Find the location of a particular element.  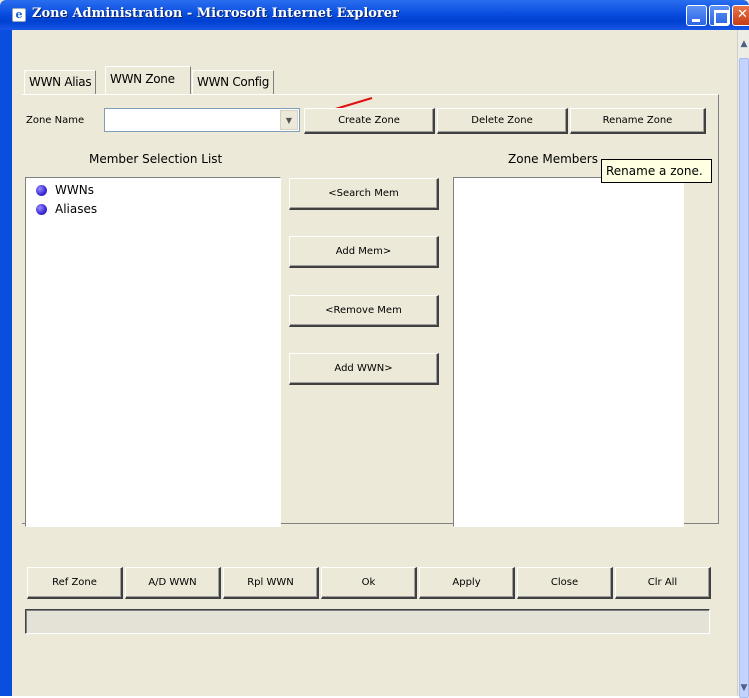

tab-wwn-config: WWN Config is located at coordinates (233, 82).